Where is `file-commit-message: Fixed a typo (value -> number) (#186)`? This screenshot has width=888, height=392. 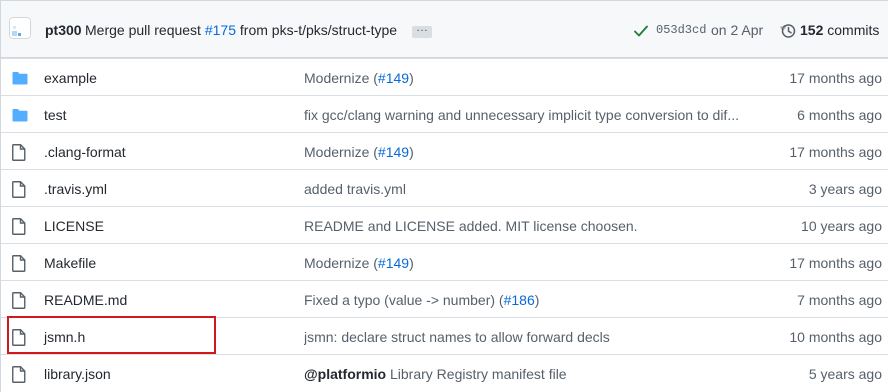
file-commit-message: Fixed a typo (value -> number) (#186) is located at coordinates (421, 300).